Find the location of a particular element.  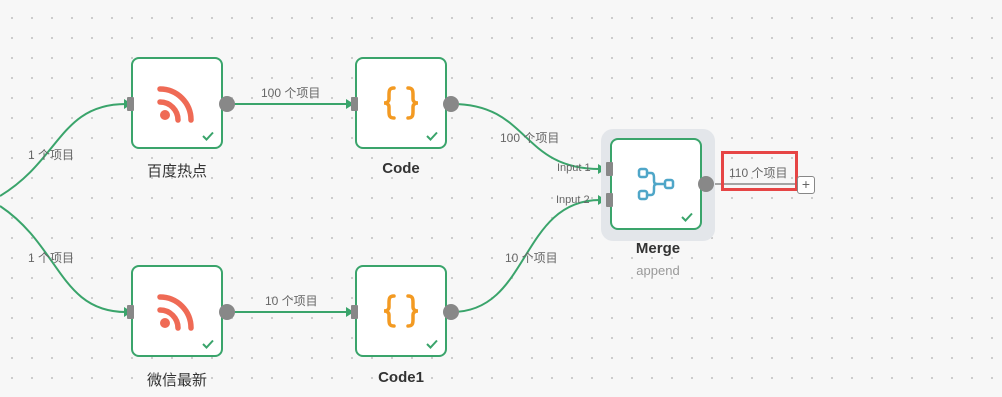

edge-label-weixin-code1: 10 个项目 is located at coordinates (291, 301).